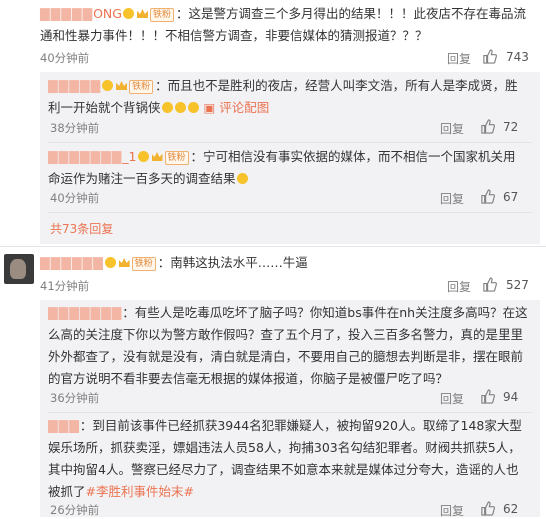 Image resolution: width=546 pixels, height=519 pixels. Describe the element at coordinates (511, 509) in the screenshot. I see `like-count: 62` at that location.